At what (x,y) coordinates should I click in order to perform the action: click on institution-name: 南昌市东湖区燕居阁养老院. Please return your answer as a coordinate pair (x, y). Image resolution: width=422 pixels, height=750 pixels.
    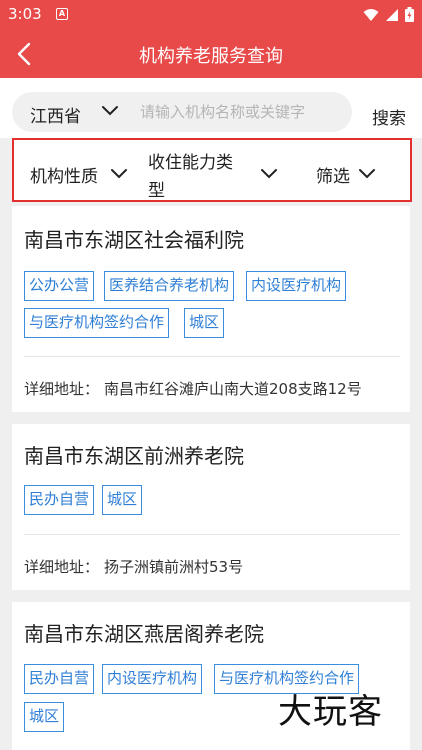
    Looking at the image, I should click on (144, 634).